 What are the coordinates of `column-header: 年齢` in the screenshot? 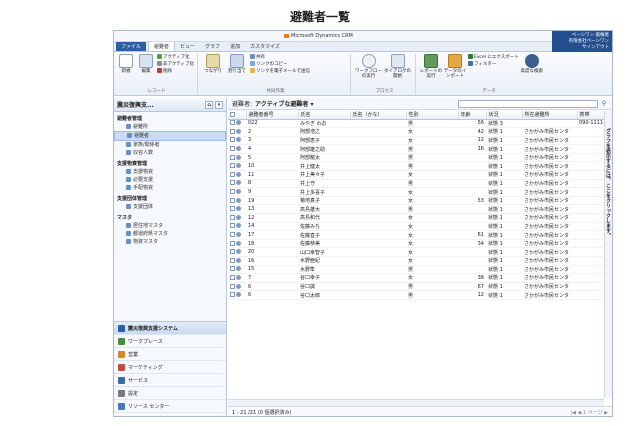 It's located at (472, 115).